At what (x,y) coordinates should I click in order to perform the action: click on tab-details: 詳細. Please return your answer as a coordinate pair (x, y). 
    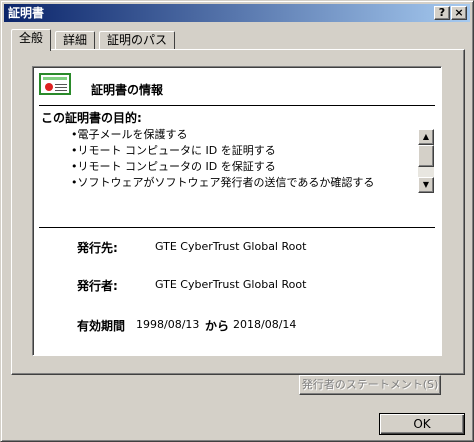
    Looking at the image, I should click on (75, 40).